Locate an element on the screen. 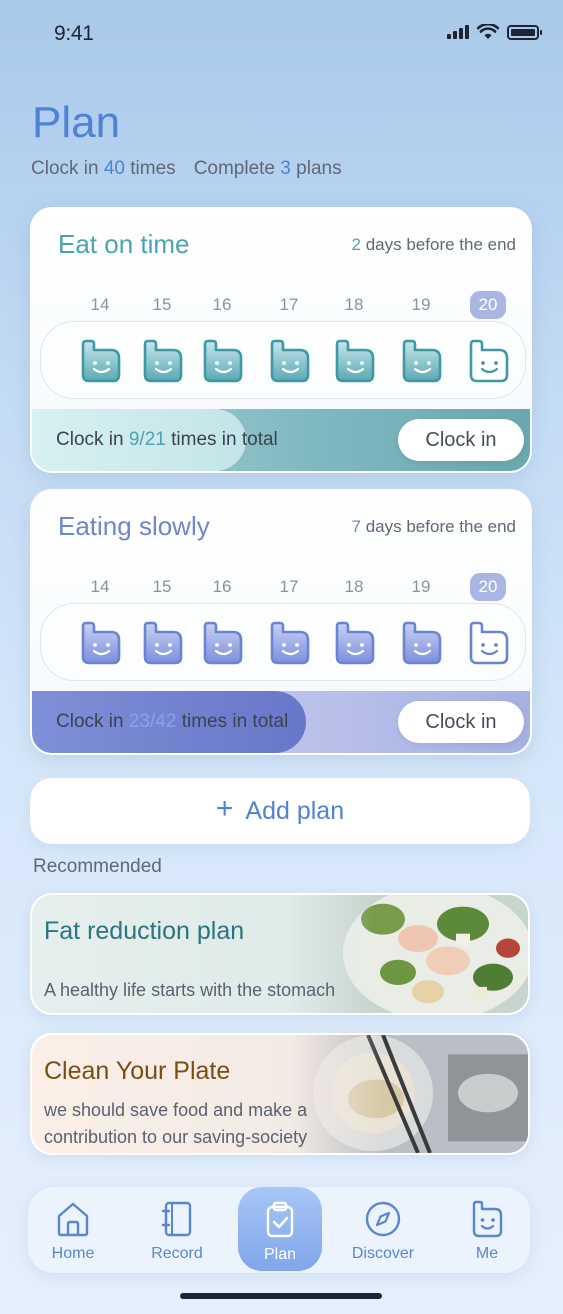 The width and height of the screenshot is (563, 1314). tab-discover: Discover is located at coordinates (383, 1230).